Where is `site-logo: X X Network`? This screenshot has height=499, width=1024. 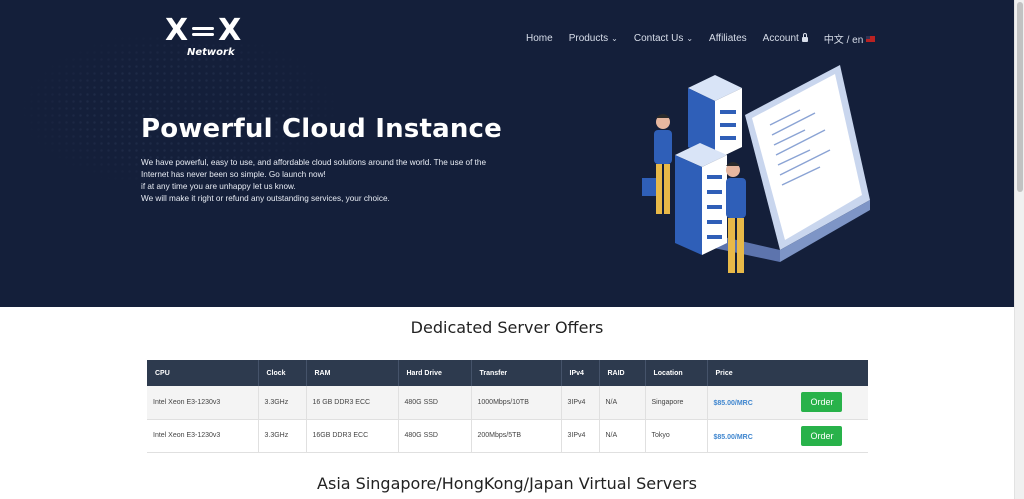
site-logo: X X Network is located at coordinates (211, 38).